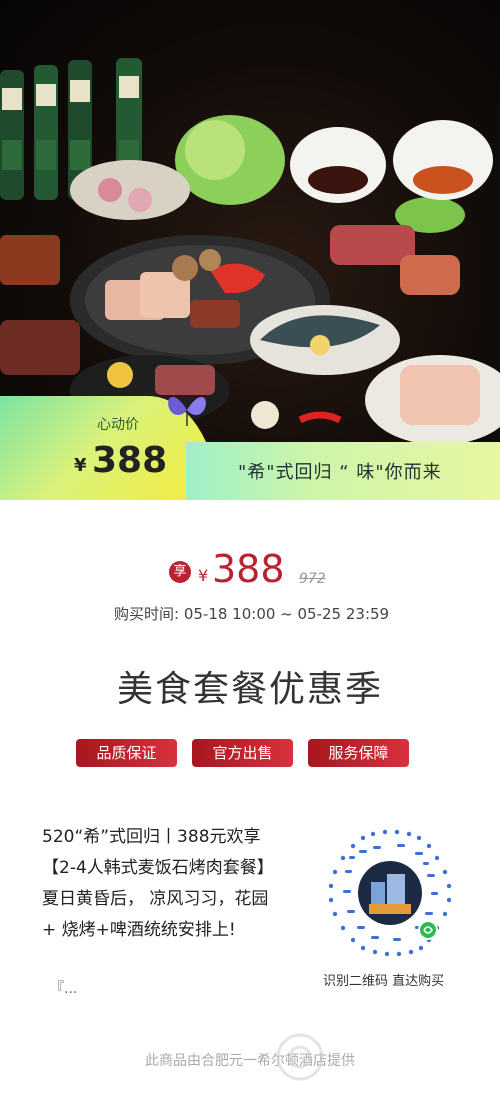 This screenshot has height=1095, width=500. What do you see at coordinates (390, 893) in the screenshot?
I see `qr-code` at bounding box center [390, 893].